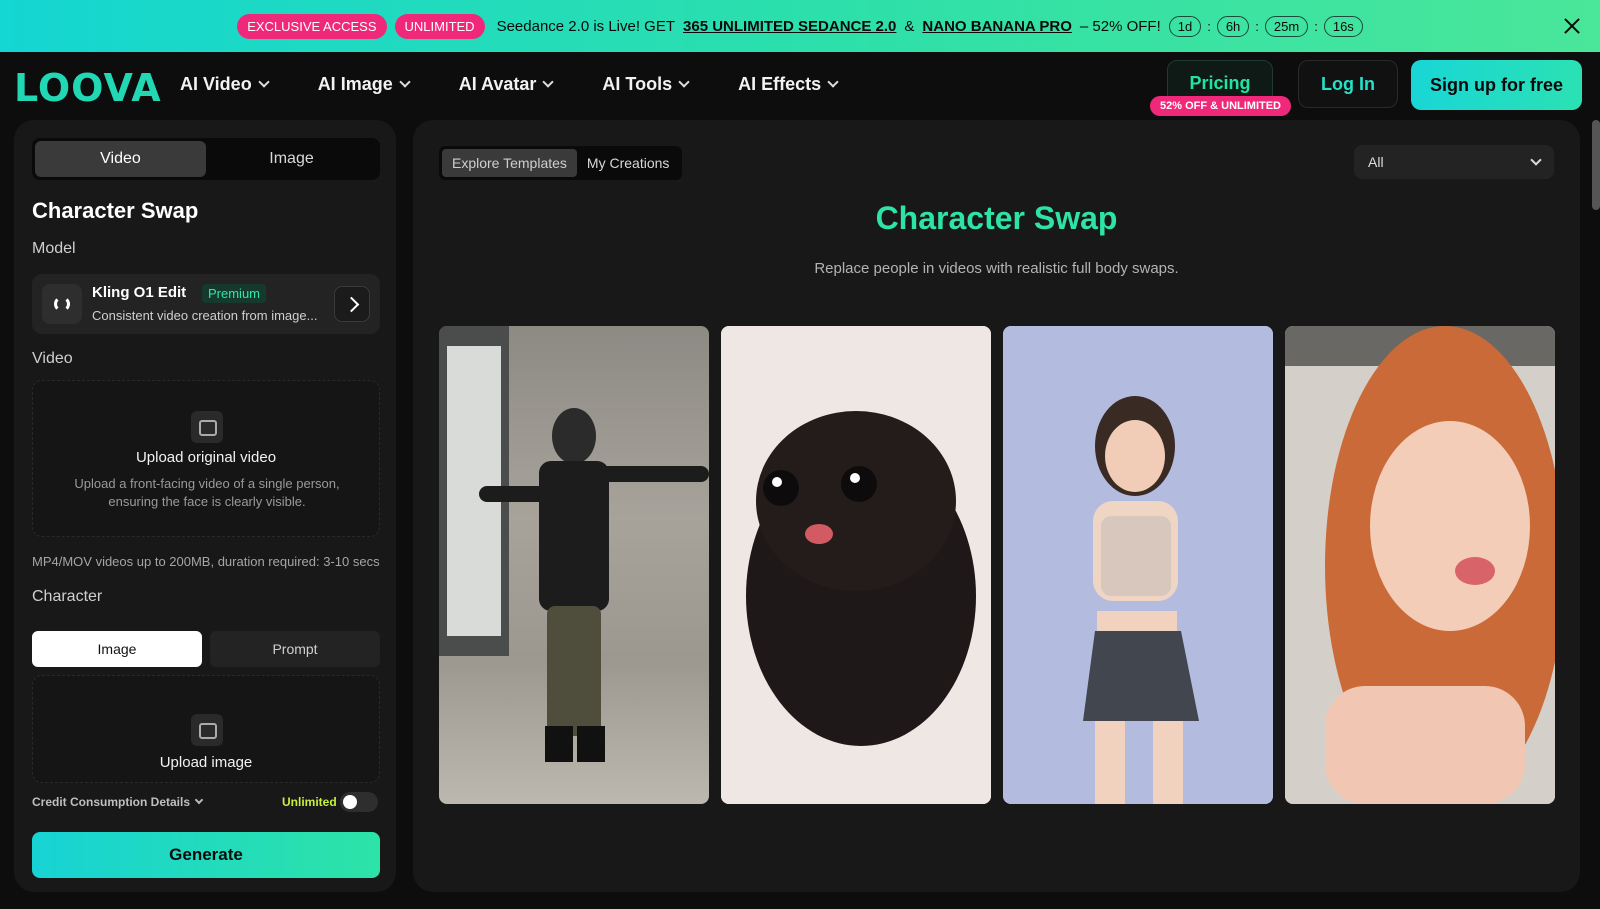 Image resolution: width=1600 pixels, height=909 pixels. I want to click on character-prompt-tab: Prompt, so click(295, 649).